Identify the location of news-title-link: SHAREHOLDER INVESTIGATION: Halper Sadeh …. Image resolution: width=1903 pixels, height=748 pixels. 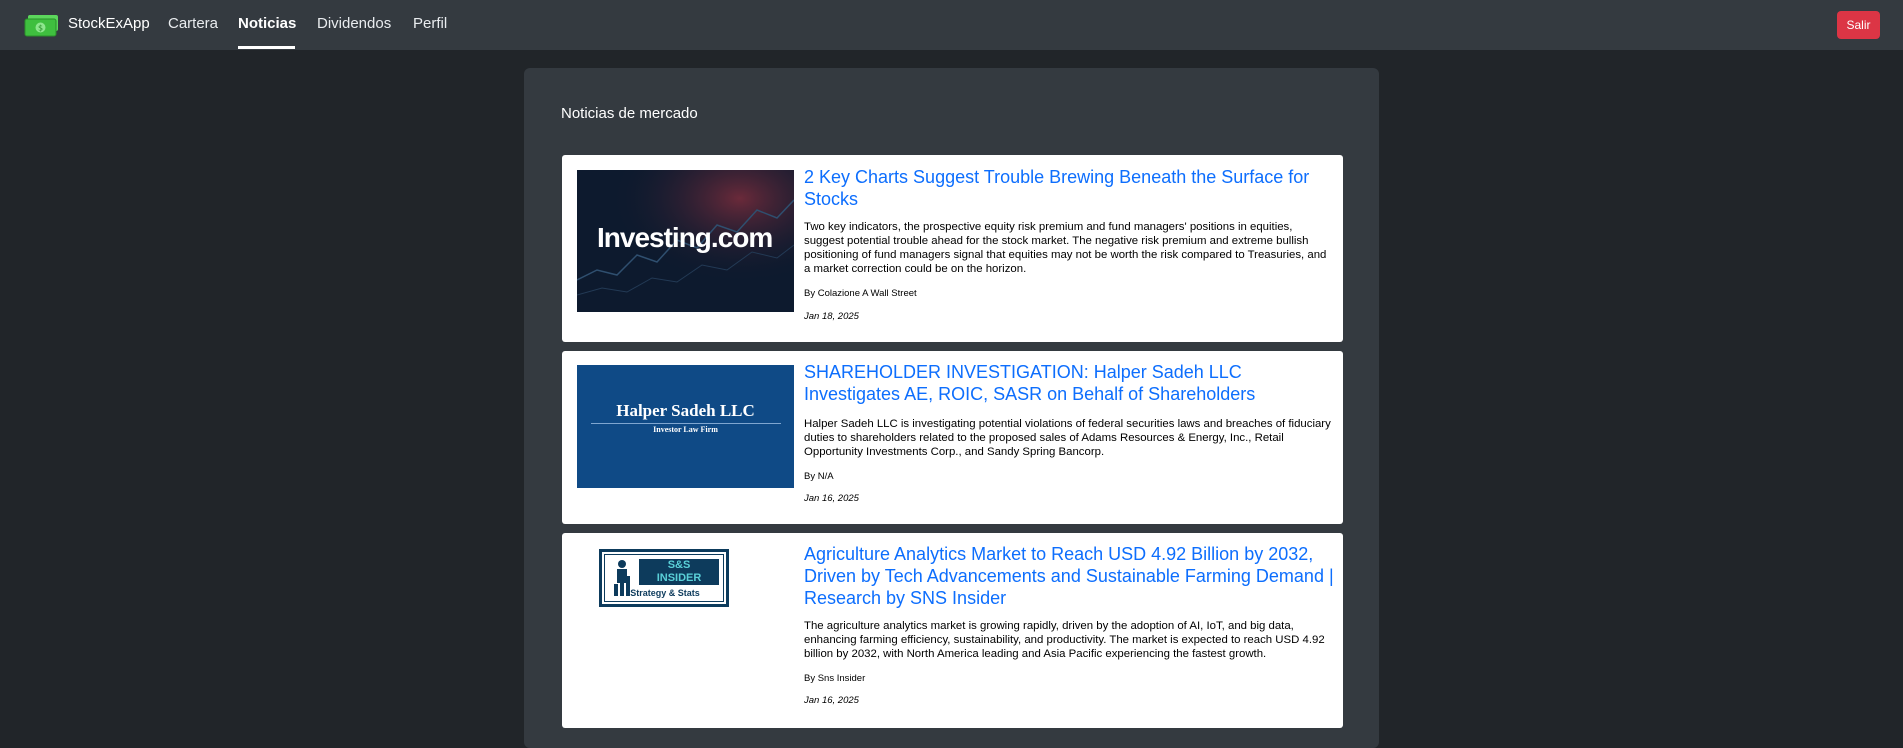
(1069, 383).